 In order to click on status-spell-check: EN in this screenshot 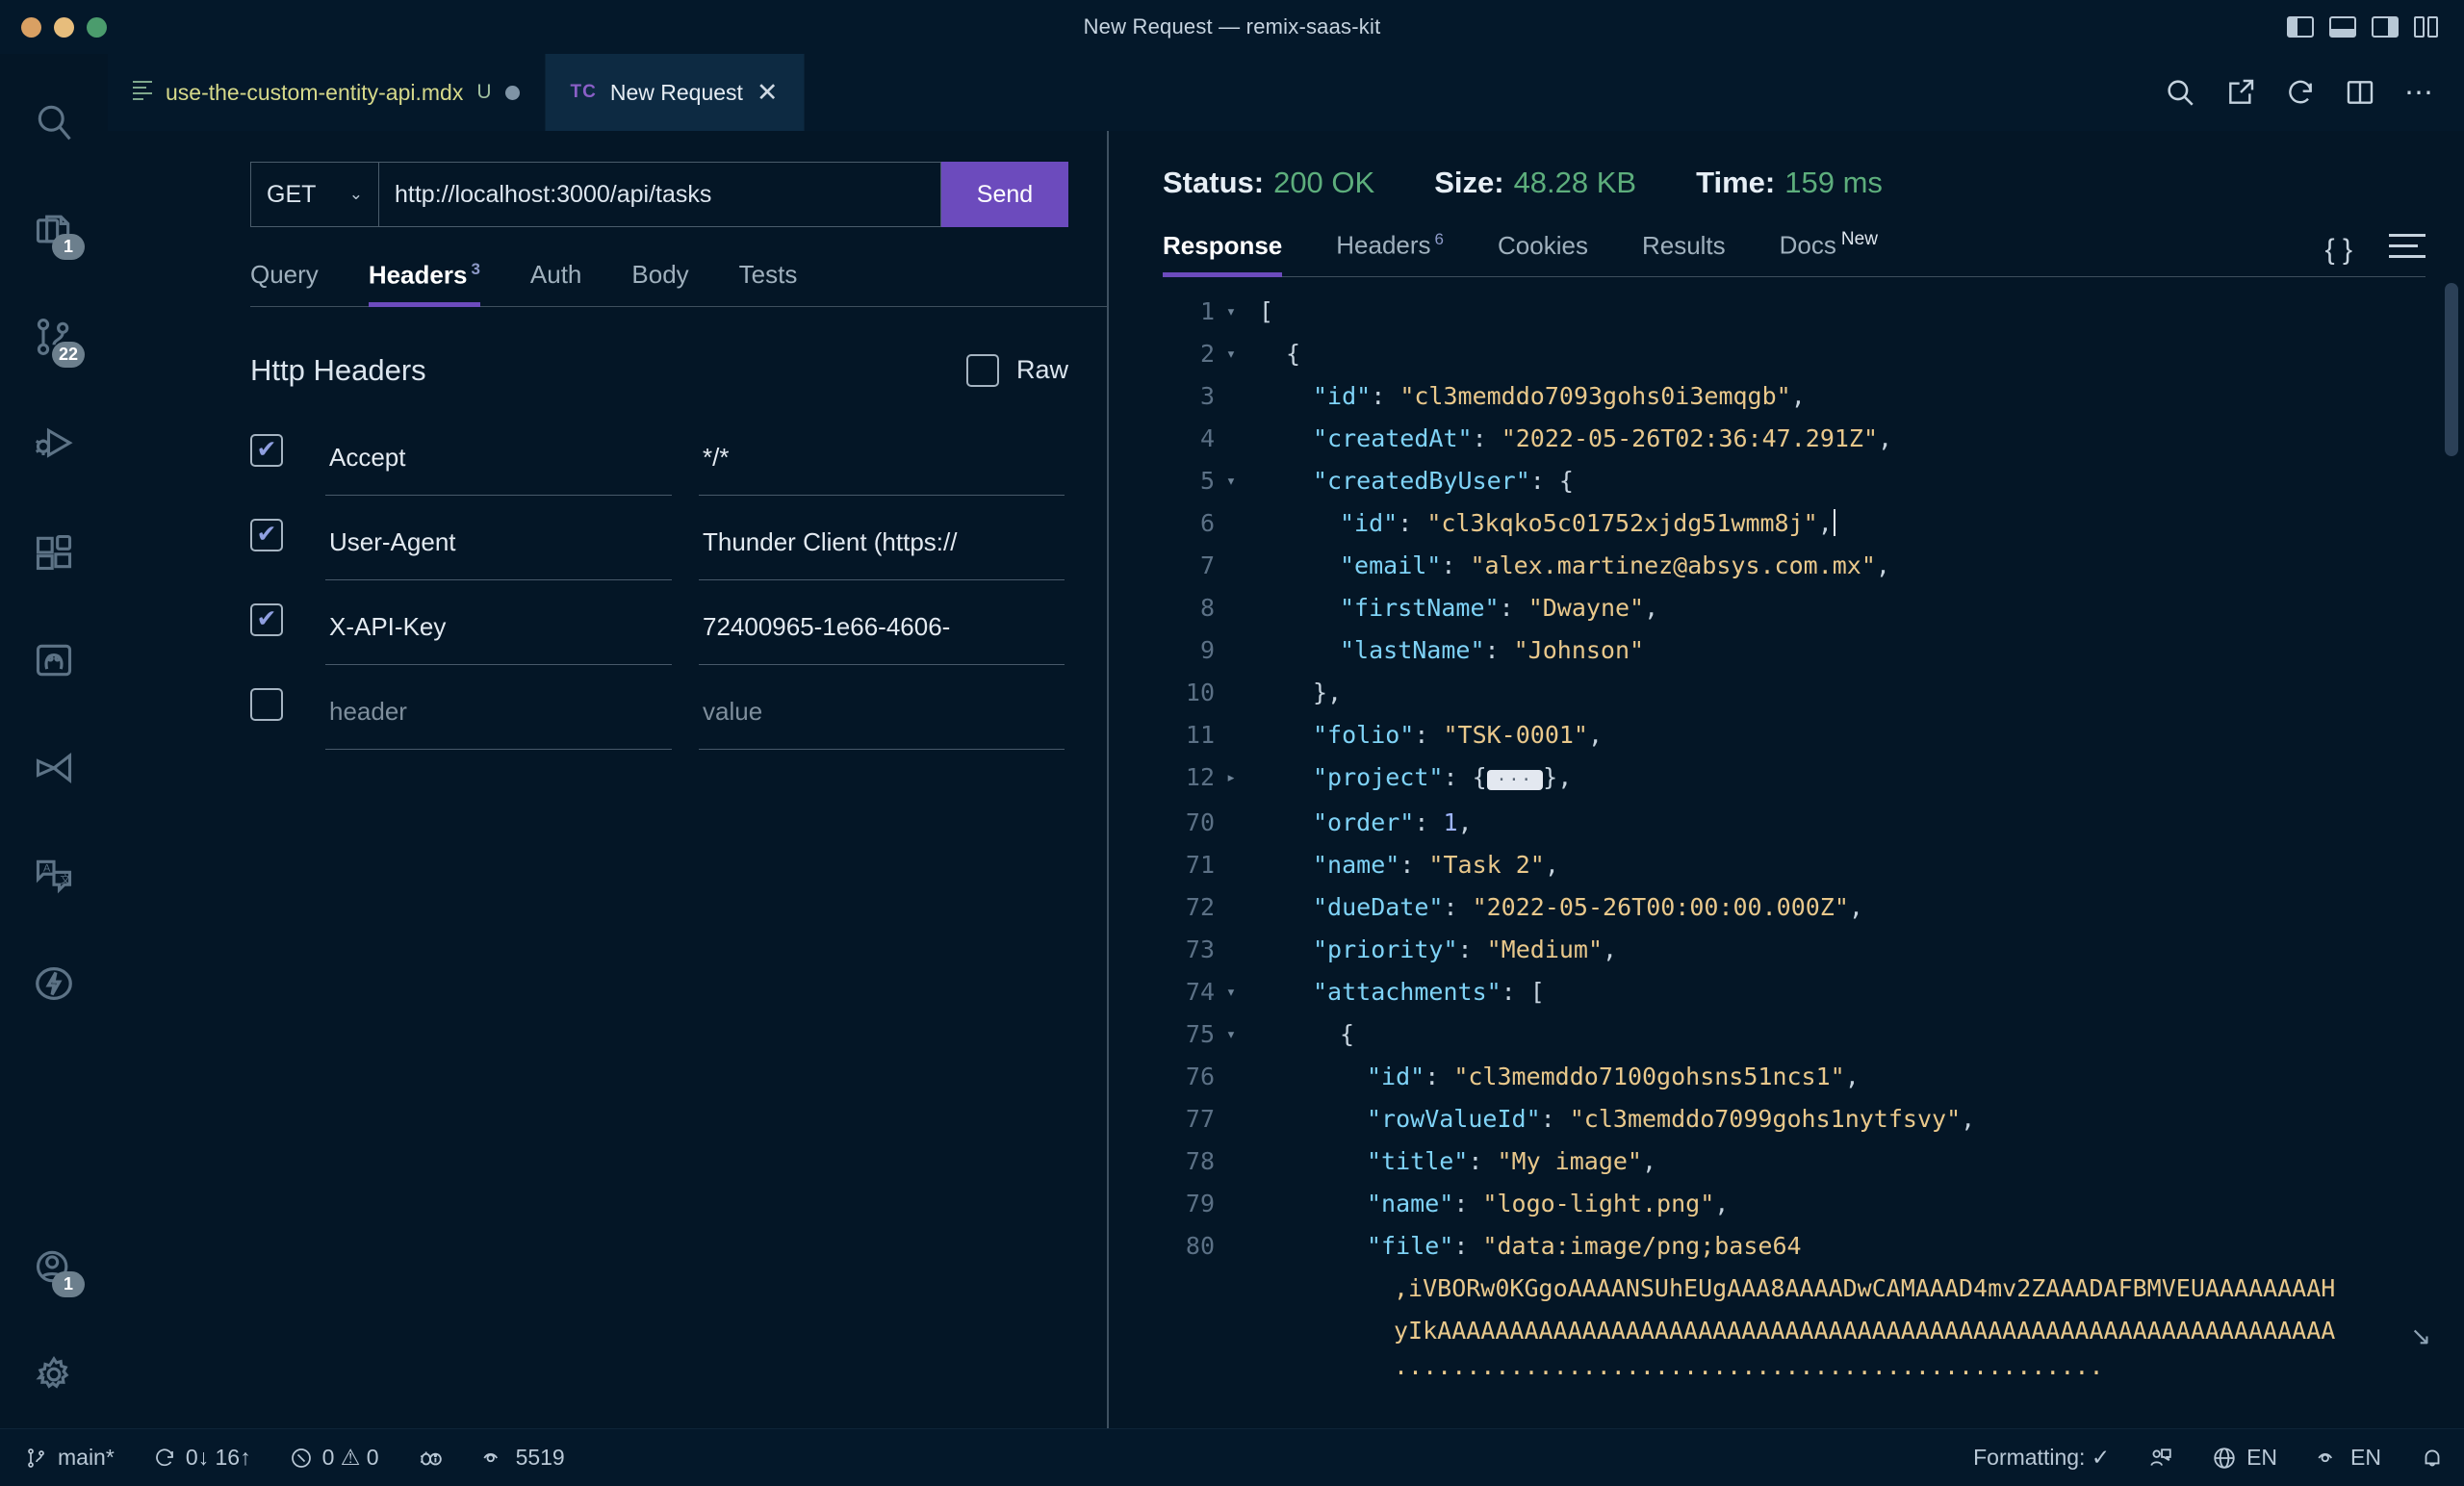, I will do `click(2348, 1458)`.